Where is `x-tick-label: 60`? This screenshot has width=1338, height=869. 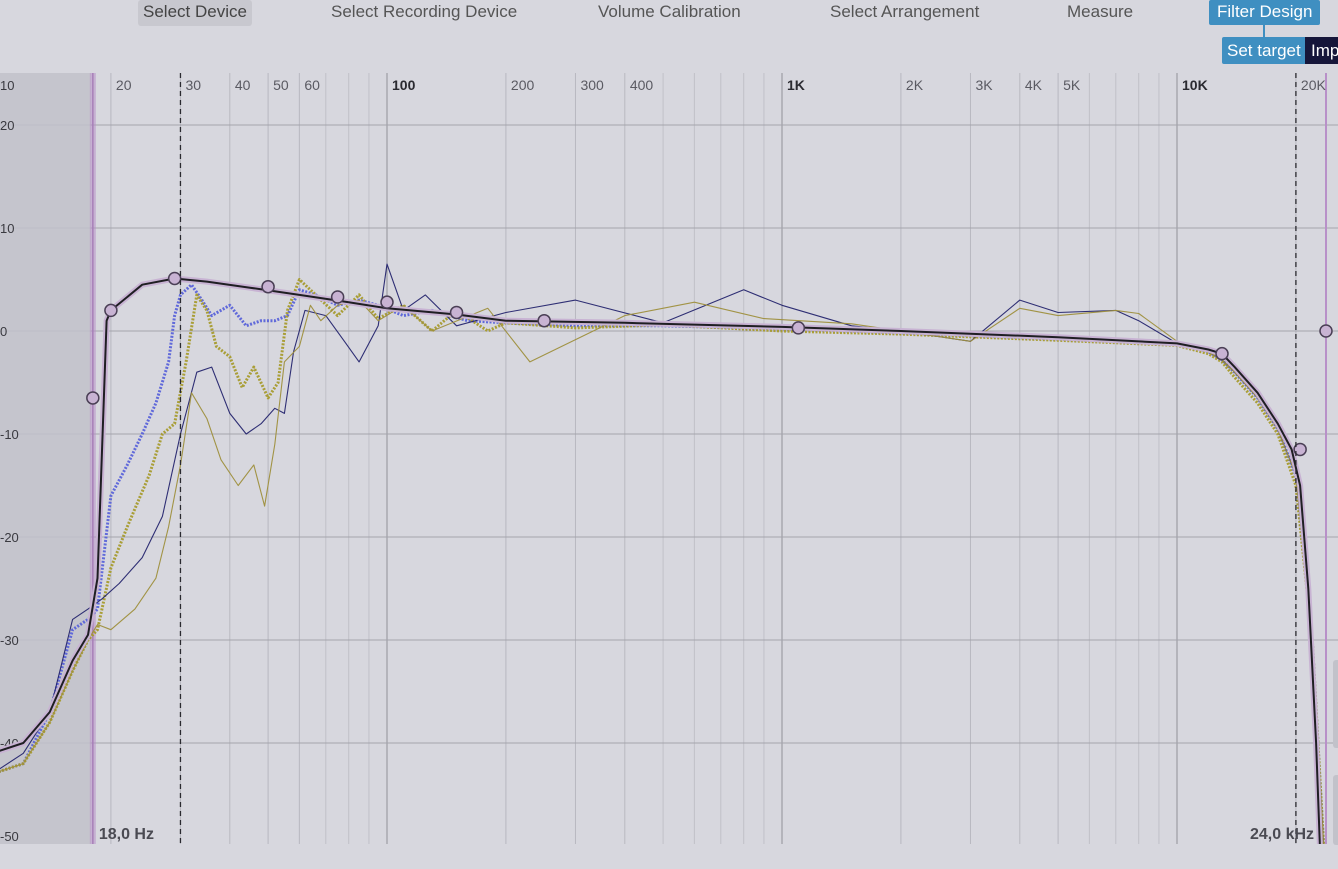 x-tick-label: 60 is located at coordinates (312, 85).